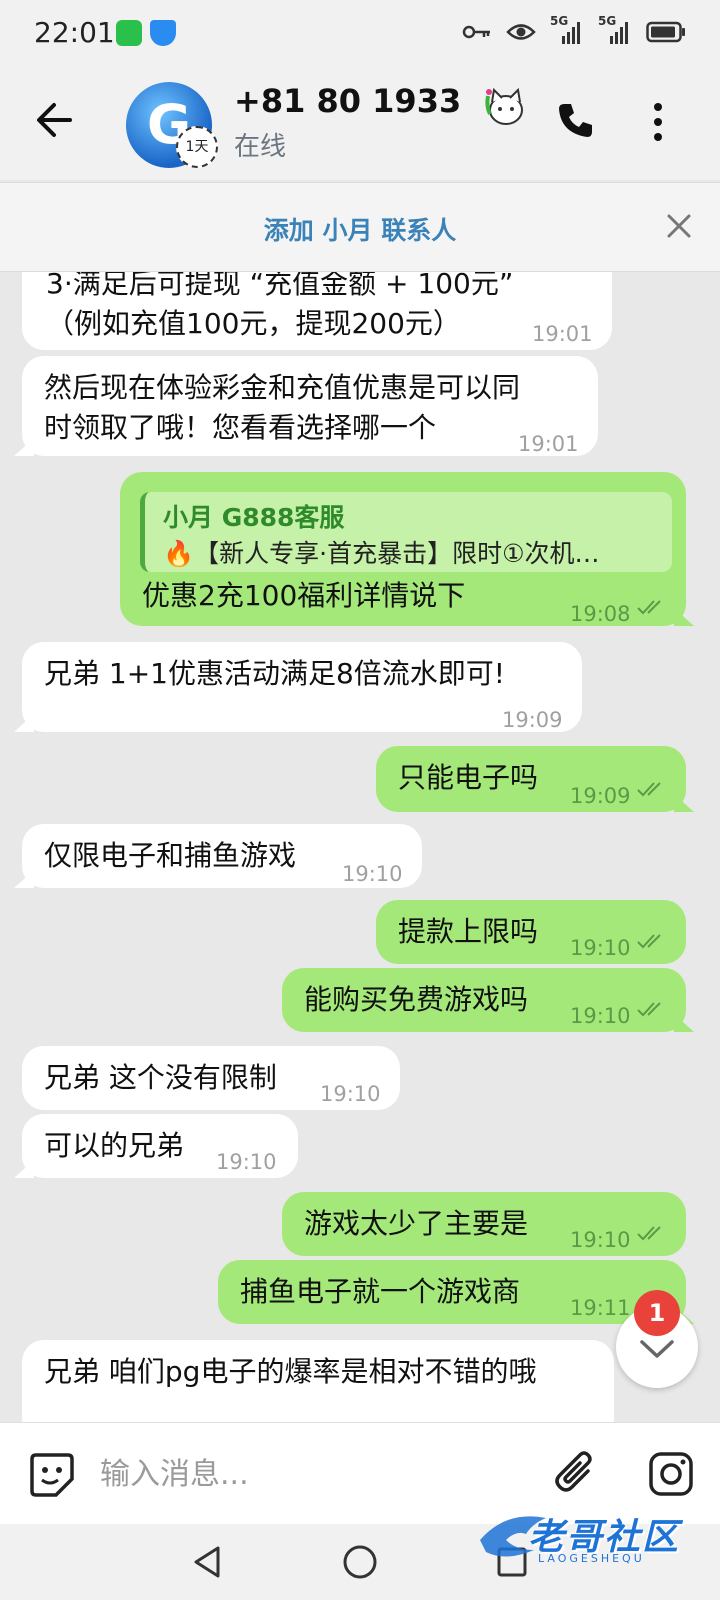 This screenshot has height=1600, width=720. What do you see at coordinates (576, 120) in the screenshot?
I see `phone-icon` at bounding box center [576, 120].